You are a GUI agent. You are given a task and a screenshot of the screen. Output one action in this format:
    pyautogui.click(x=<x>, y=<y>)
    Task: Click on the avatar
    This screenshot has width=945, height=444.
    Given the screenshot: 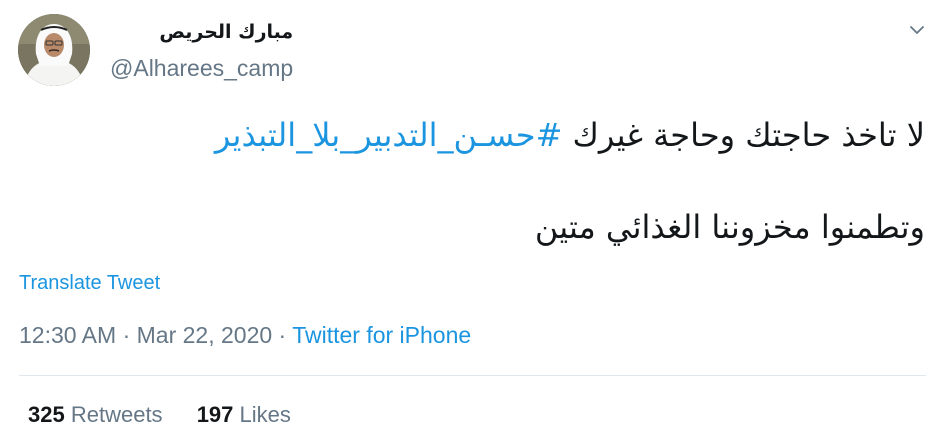 What is the action you would take?
    pyautogui.click(x=54, y=50)
    